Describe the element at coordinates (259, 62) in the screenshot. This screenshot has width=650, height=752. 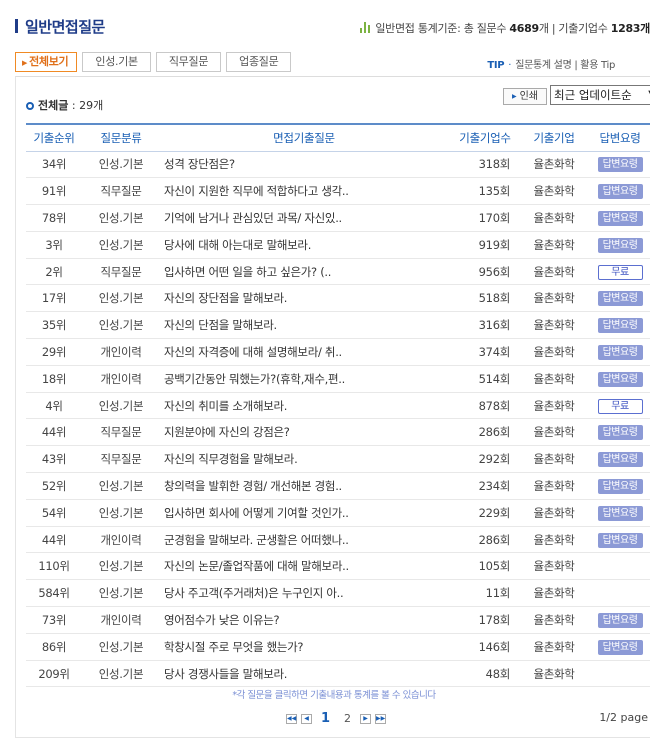
I see `tab-industry: 업종질문` at that location.